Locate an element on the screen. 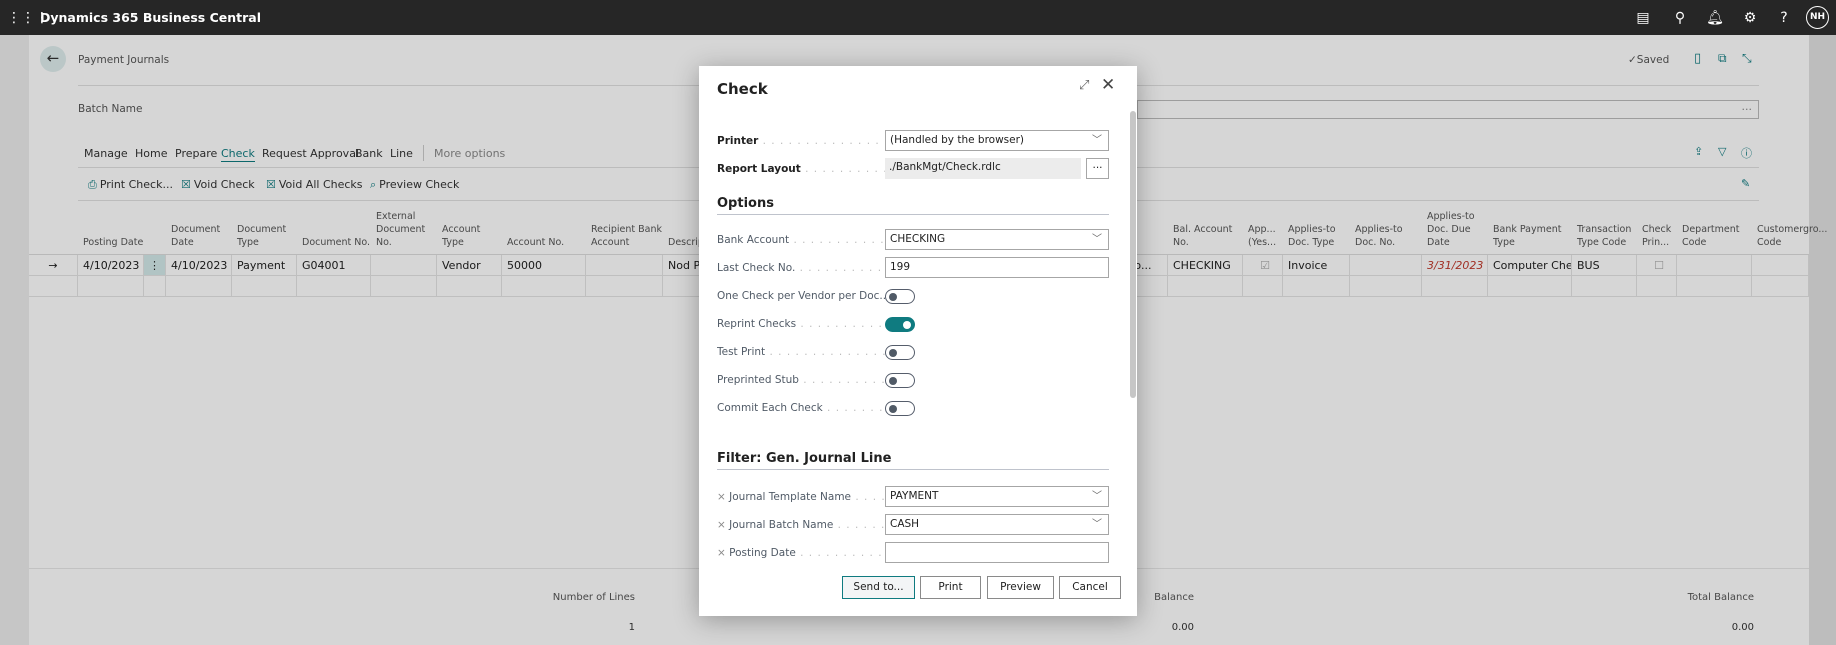 Image resolution: width=1836 pixels, height=645 pixels. filter-label: × Journal Template Name is located at coordinates (801, 497).